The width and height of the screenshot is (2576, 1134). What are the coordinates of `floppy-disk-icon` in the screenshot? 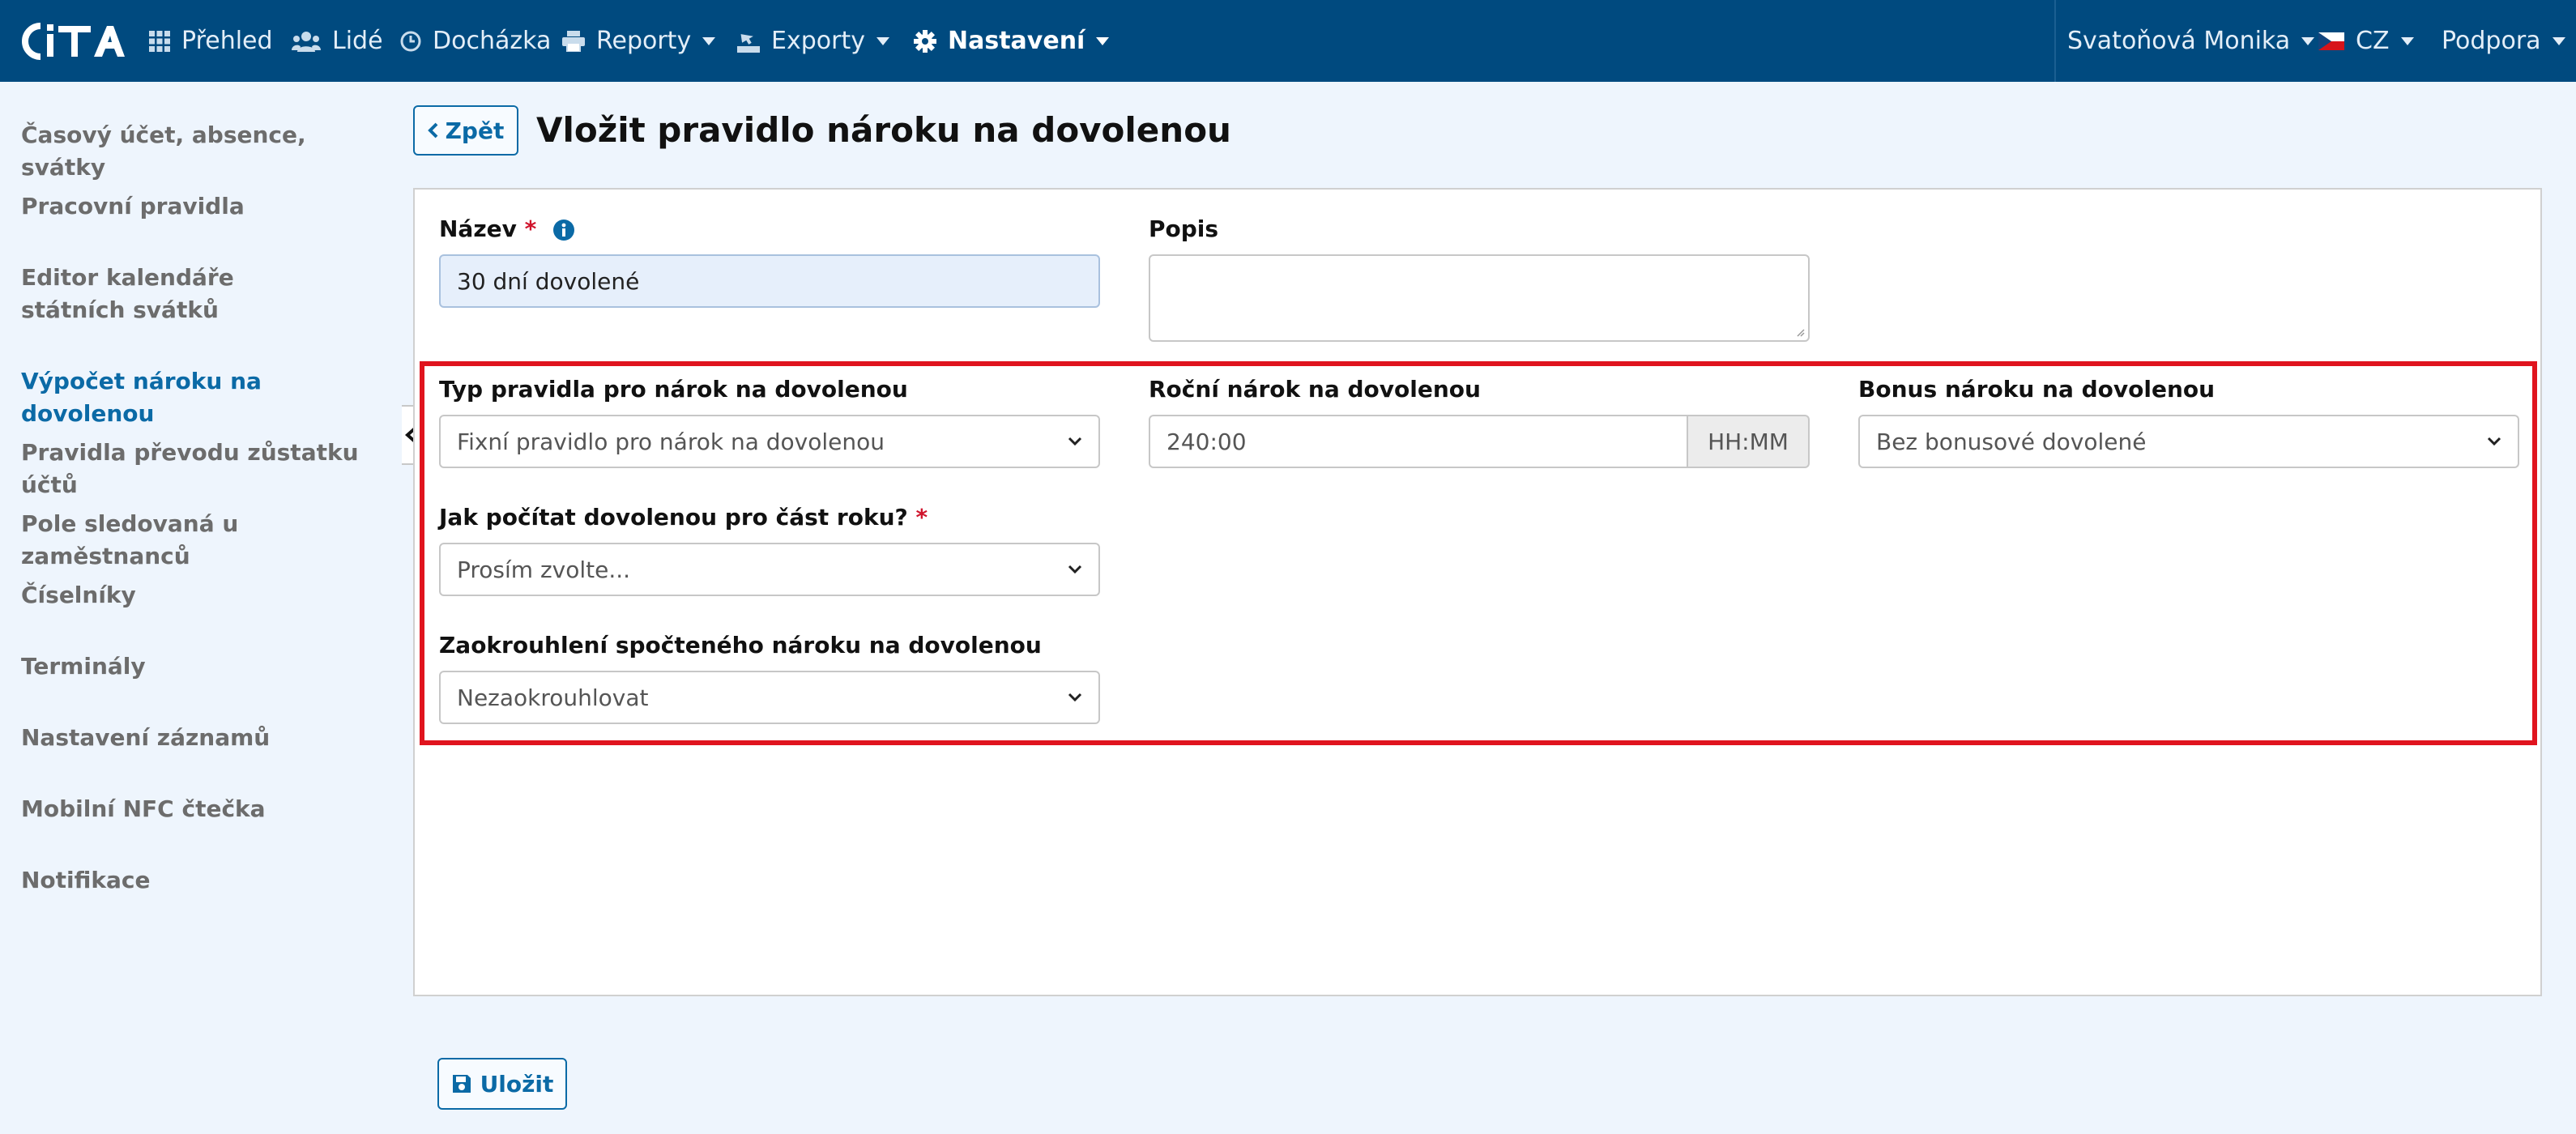 It's located at (462, 1084).